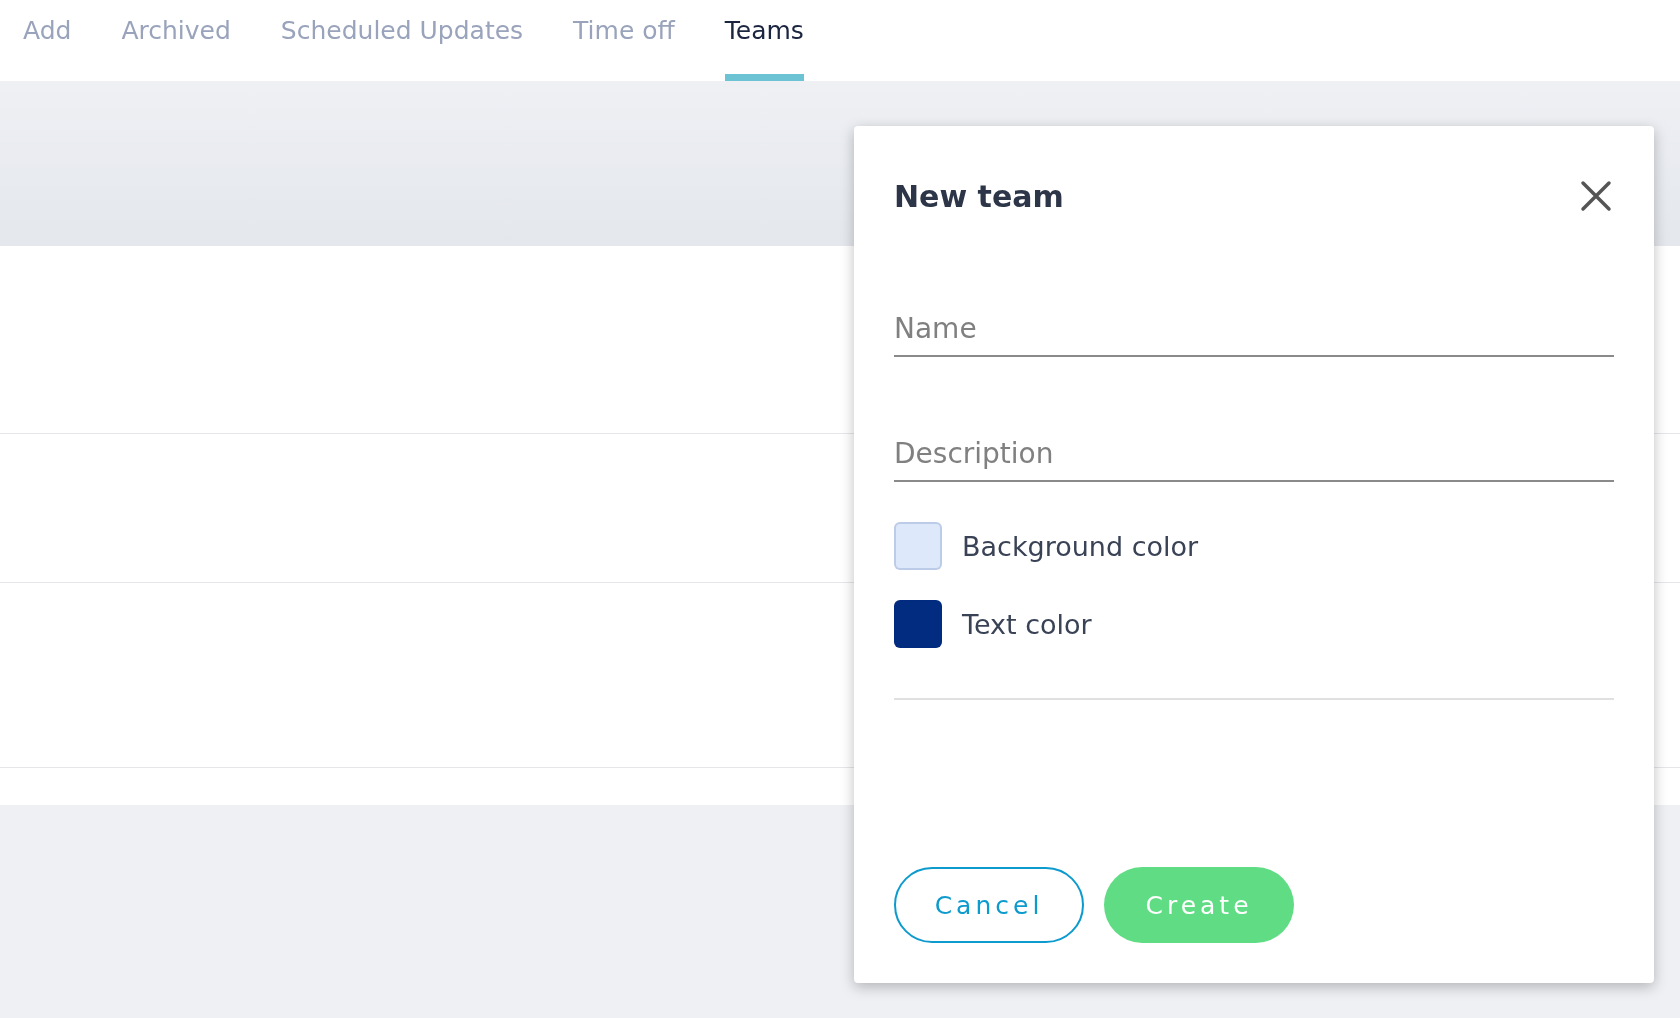 The width and height of the screenshot is (1680, 1018). What do you see at coordinates (176, 40) in the screenshot?
I see `tab: Archived` at bounding box center [176, 40].